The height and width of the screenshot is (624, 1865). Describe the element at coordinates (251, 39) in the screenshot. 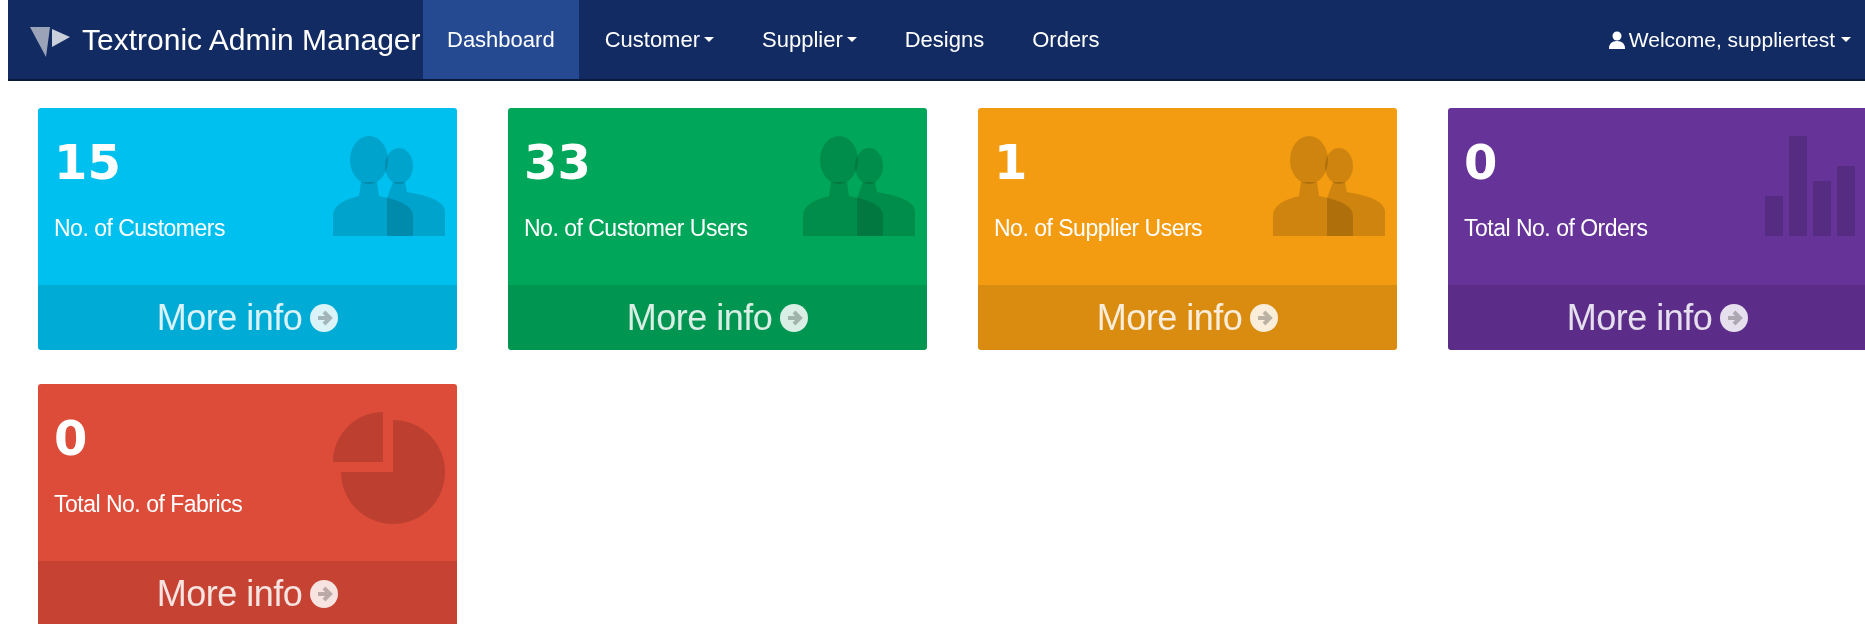

I see `app-title: Textronic Admin Manager` at that location.